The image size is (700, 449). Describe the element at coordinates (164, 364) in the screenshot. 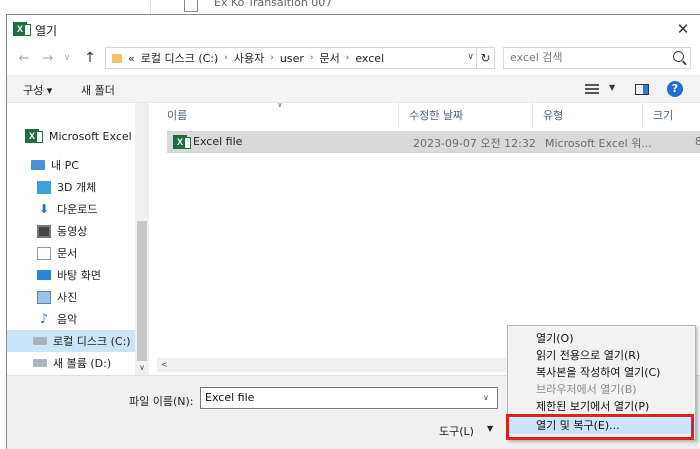

I see `scroll-left-icon: <` at that location.